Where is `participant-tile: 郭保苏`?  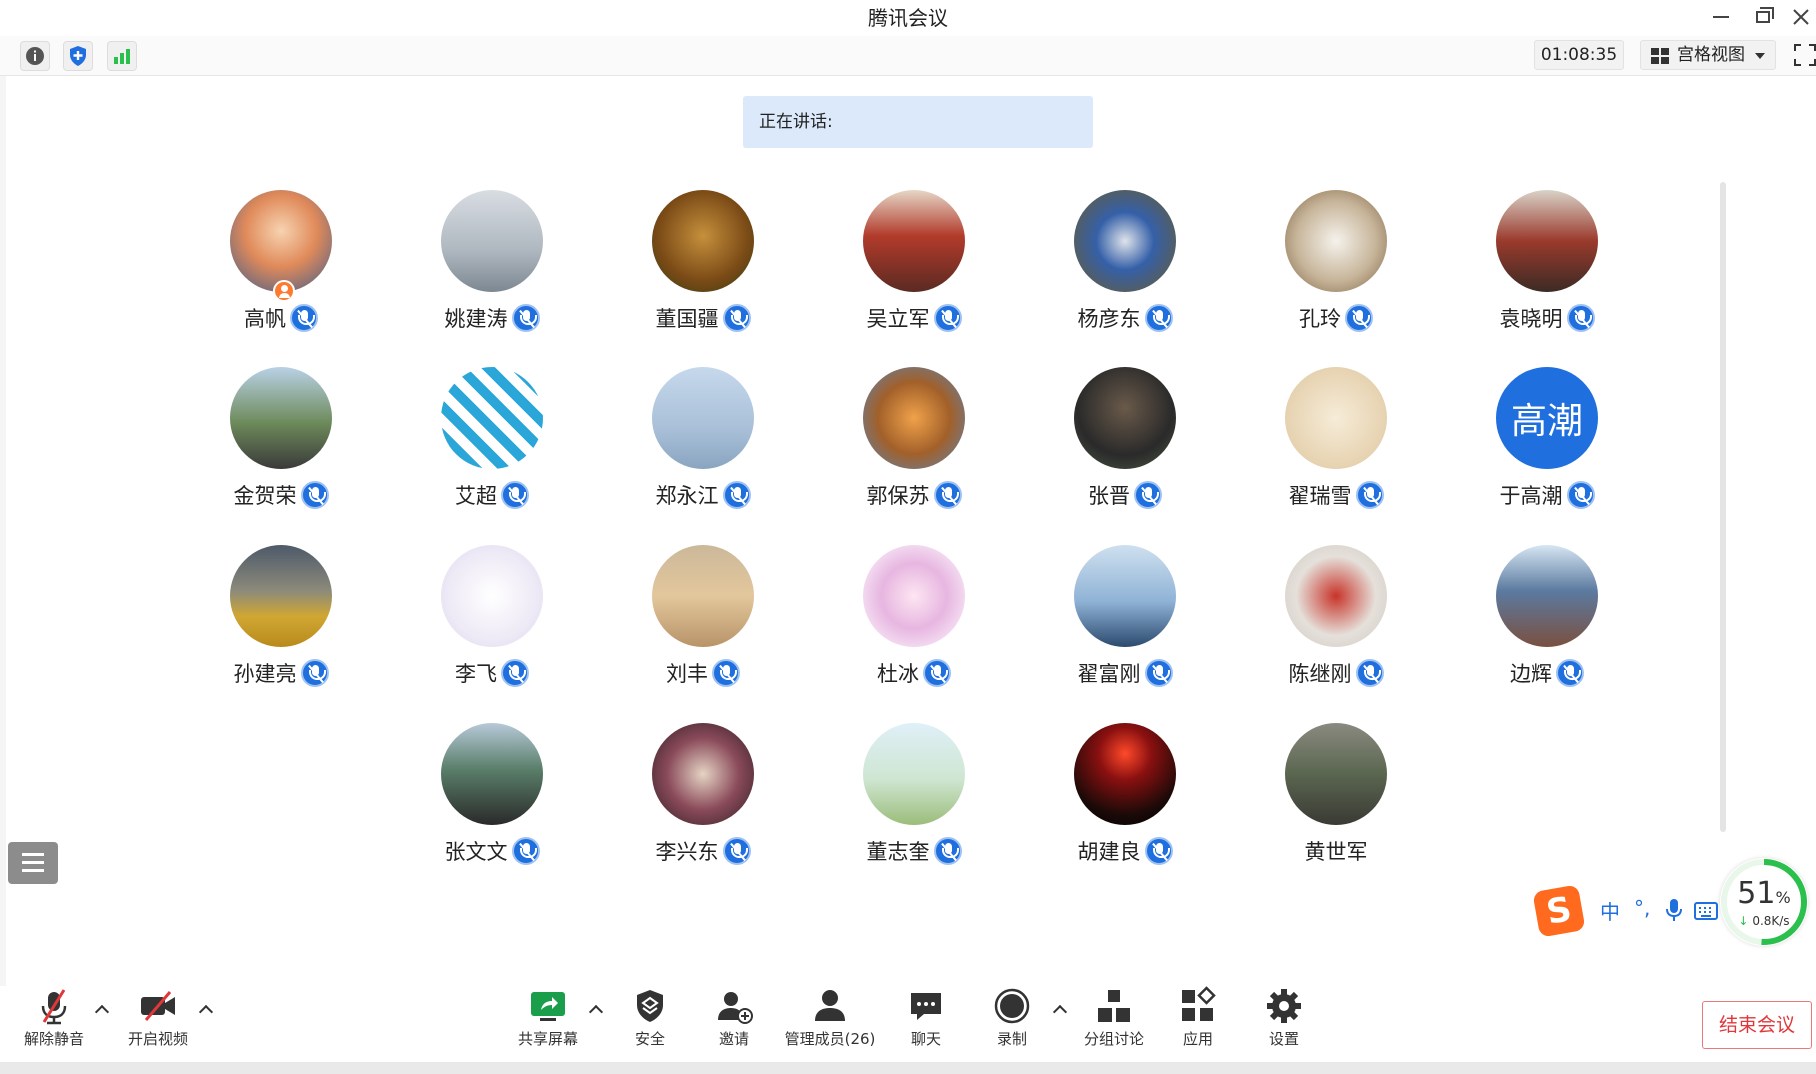 participant-tile: 郭保苏 is located at coordinates (914, 452).